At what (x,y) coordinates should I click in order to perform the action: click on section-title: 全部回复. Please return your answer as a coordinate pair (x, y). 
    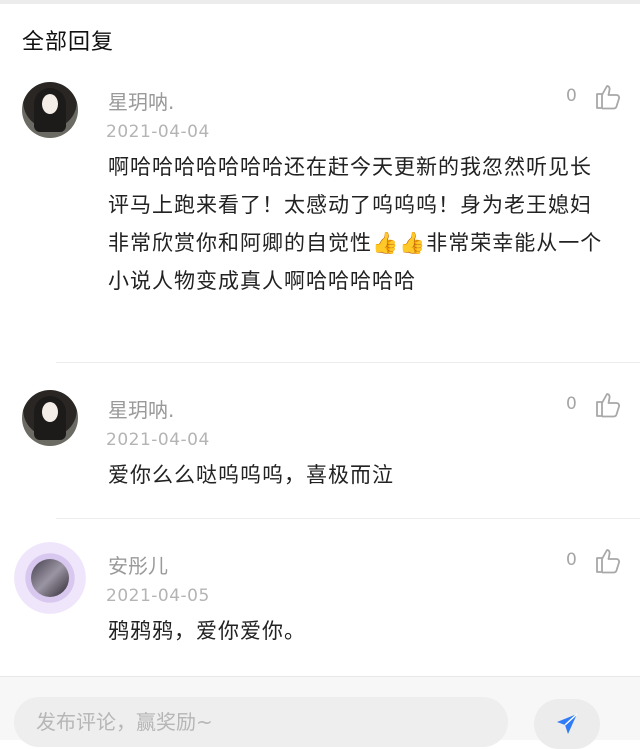
    Looking at the image, I should click on (68, 42).